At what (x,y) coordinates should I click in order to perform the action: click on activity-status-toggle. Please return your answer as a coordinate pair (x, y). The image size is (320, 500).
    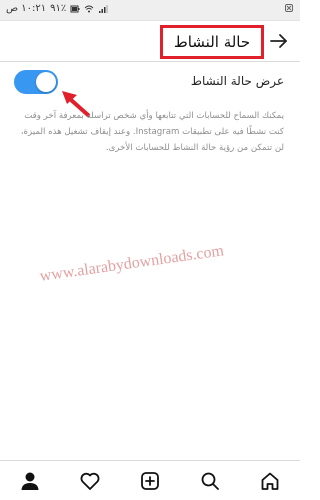
    Looking at the image, I should click on (36, 82).